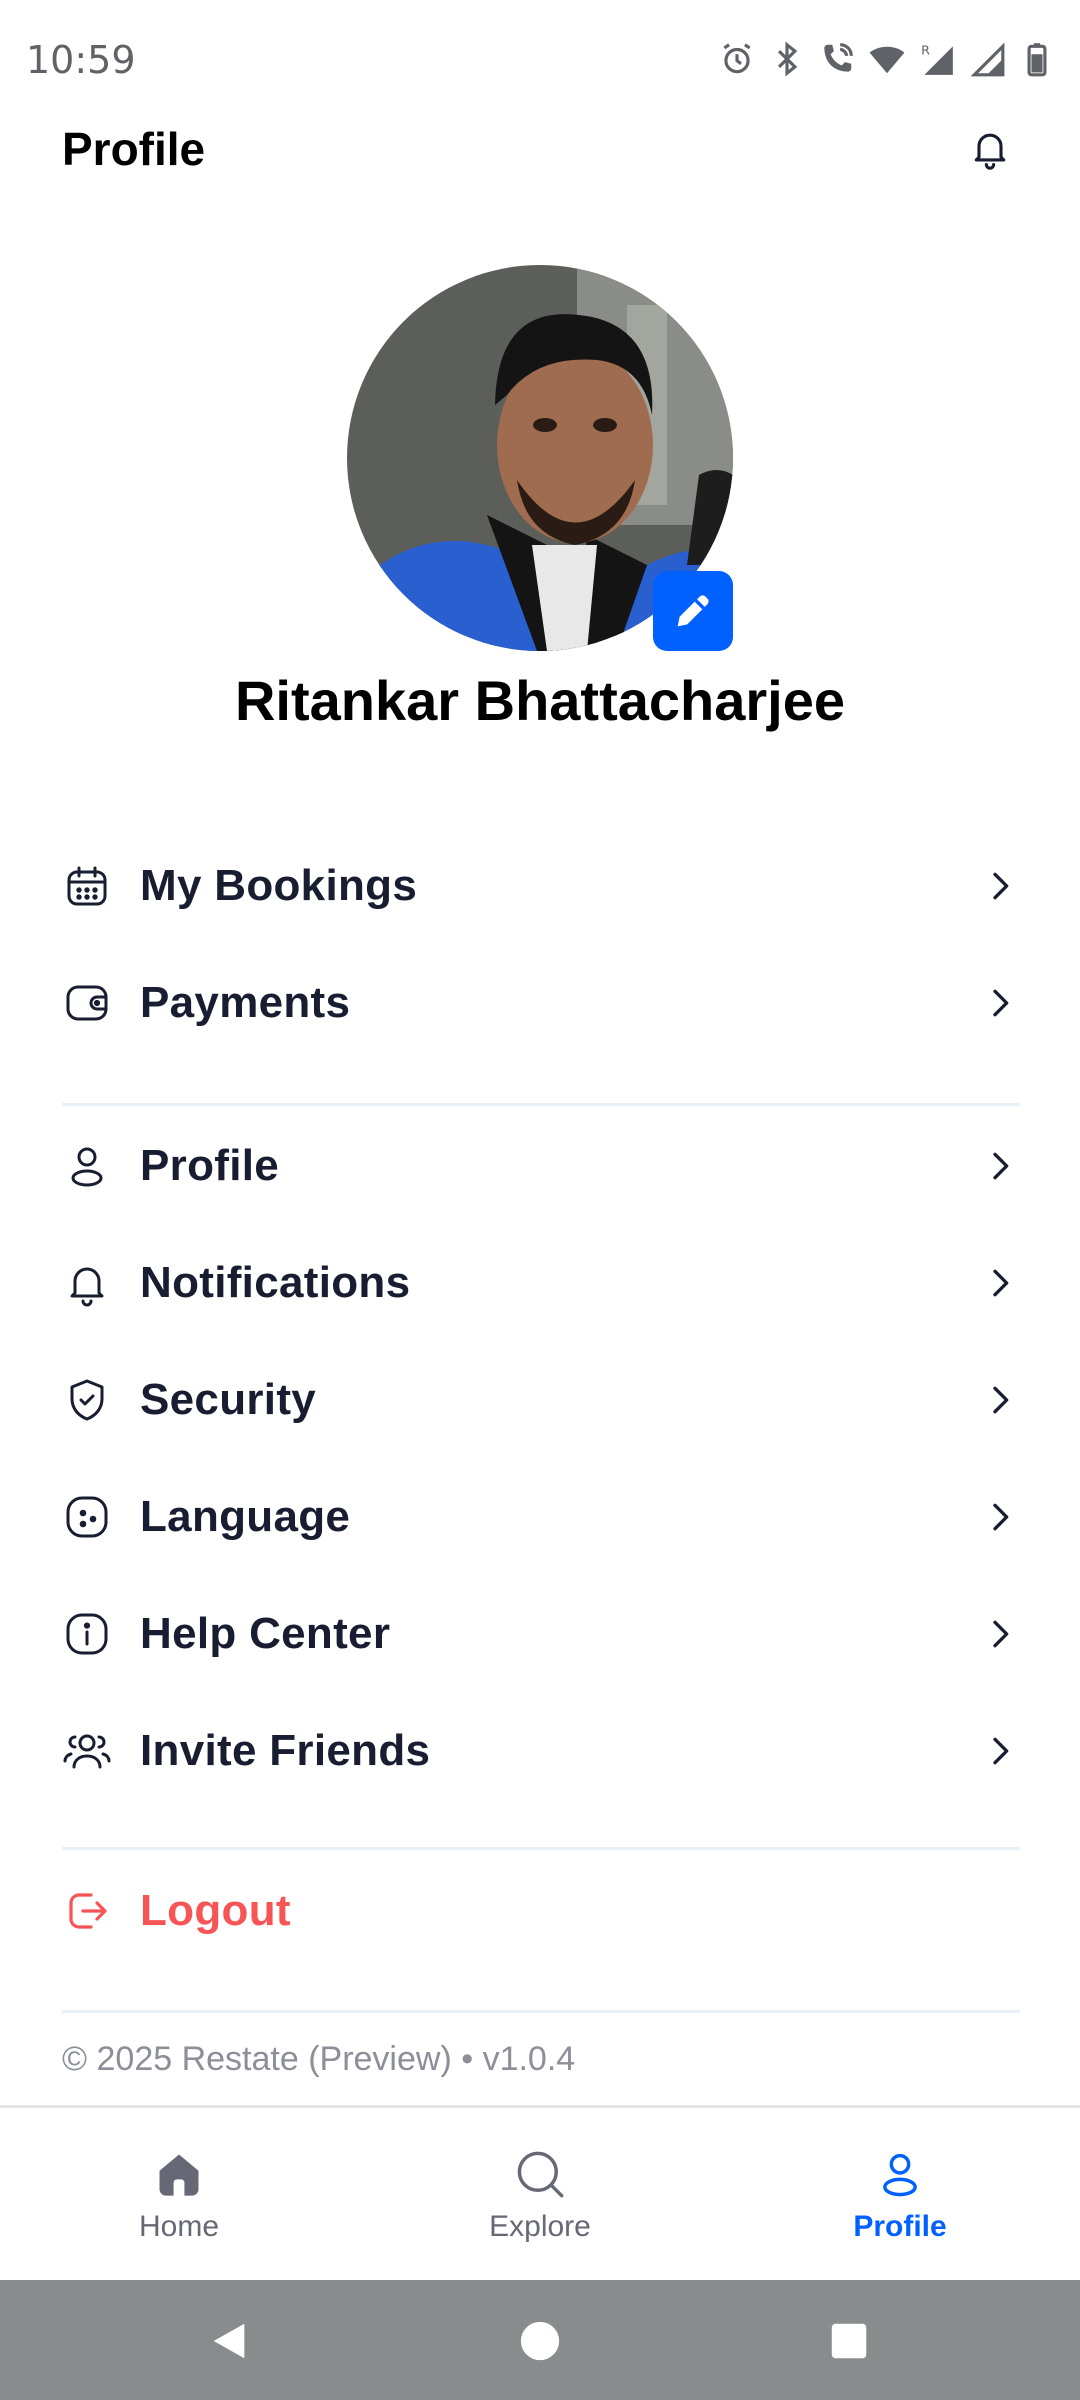  Describe the element at coordinates (541, 1002) in the screenshot. I see `menu-item-payments: Payments` at that location.